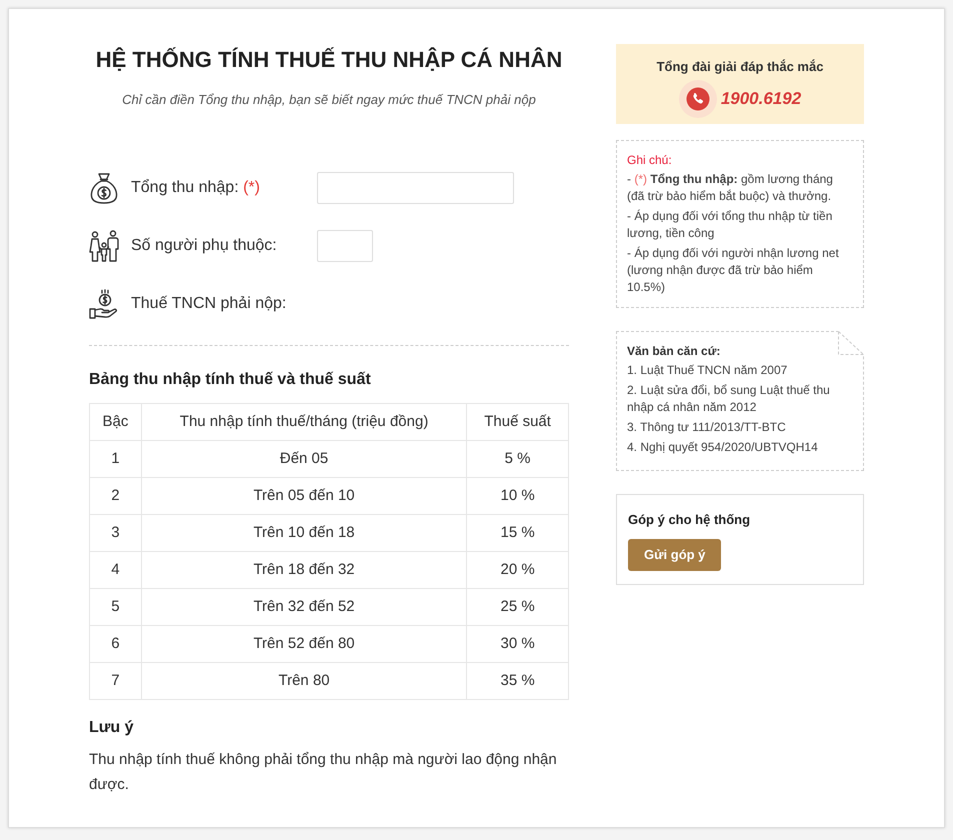 The height and width of the screenshot is (840, 953). I want to click on table-cell: 20 %, so click(517, 570).